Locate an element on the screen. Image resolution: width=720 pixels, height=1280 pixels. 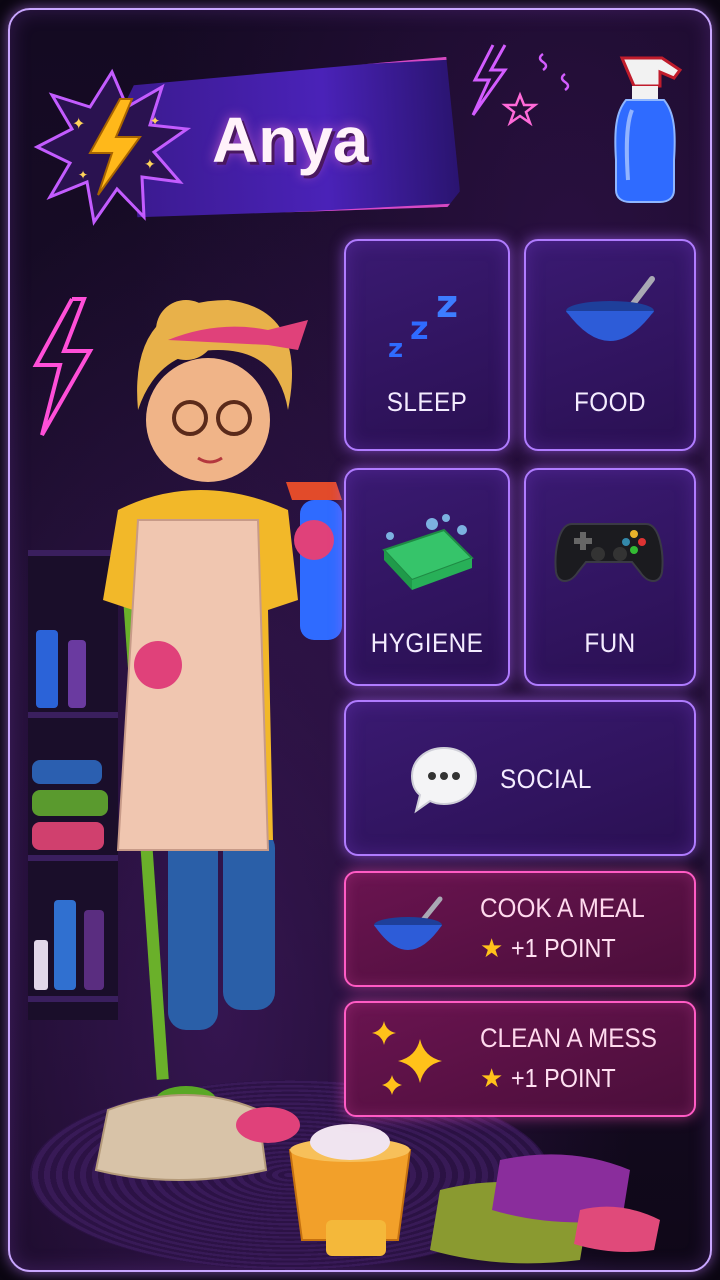
need-label-social: SOCIAL is located at coordinates (546, 779).